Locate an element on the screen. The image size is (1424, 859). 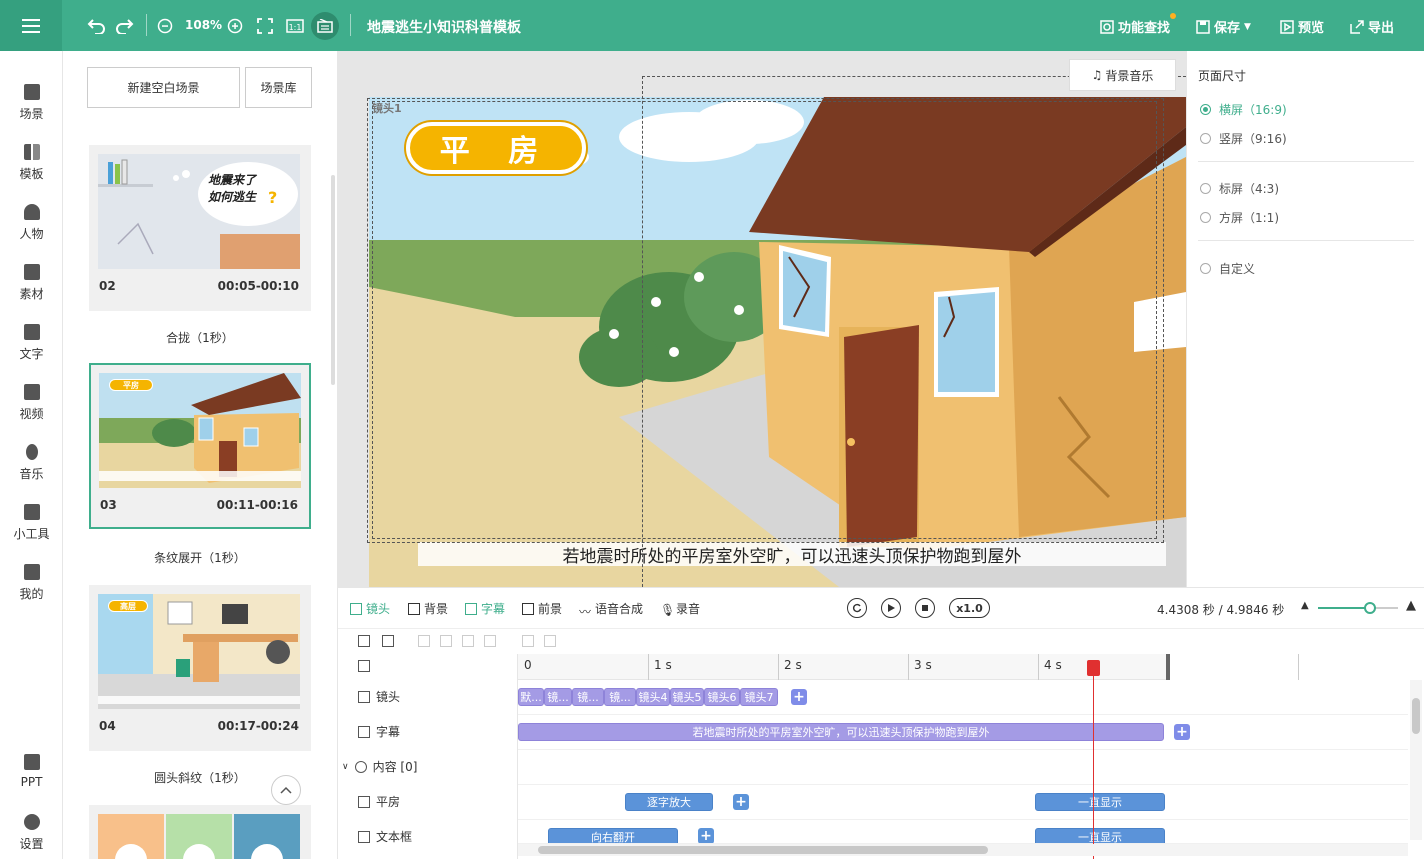
actual-size-icon: 1:1 is located at coordinates (295, 26).